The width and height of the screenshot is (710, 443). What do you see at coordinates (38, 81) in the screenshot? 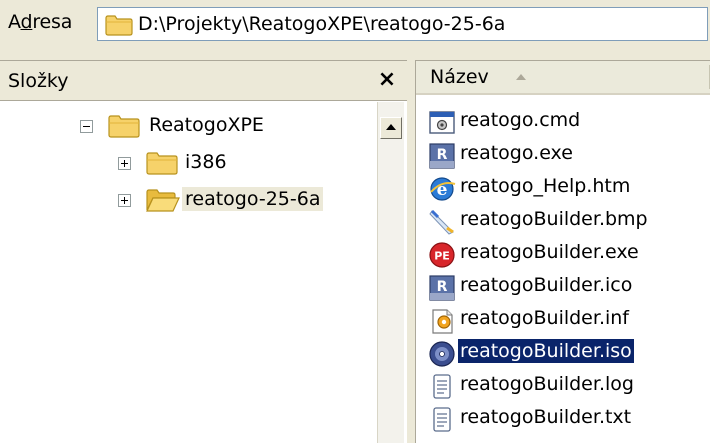
I see `folders-title: Složky` at bounding box center [38, 81].